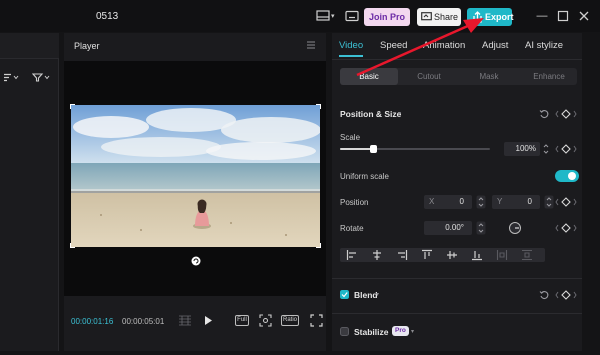  I want to click on current-timecode: 00:00:01:16, so click(92, 321).